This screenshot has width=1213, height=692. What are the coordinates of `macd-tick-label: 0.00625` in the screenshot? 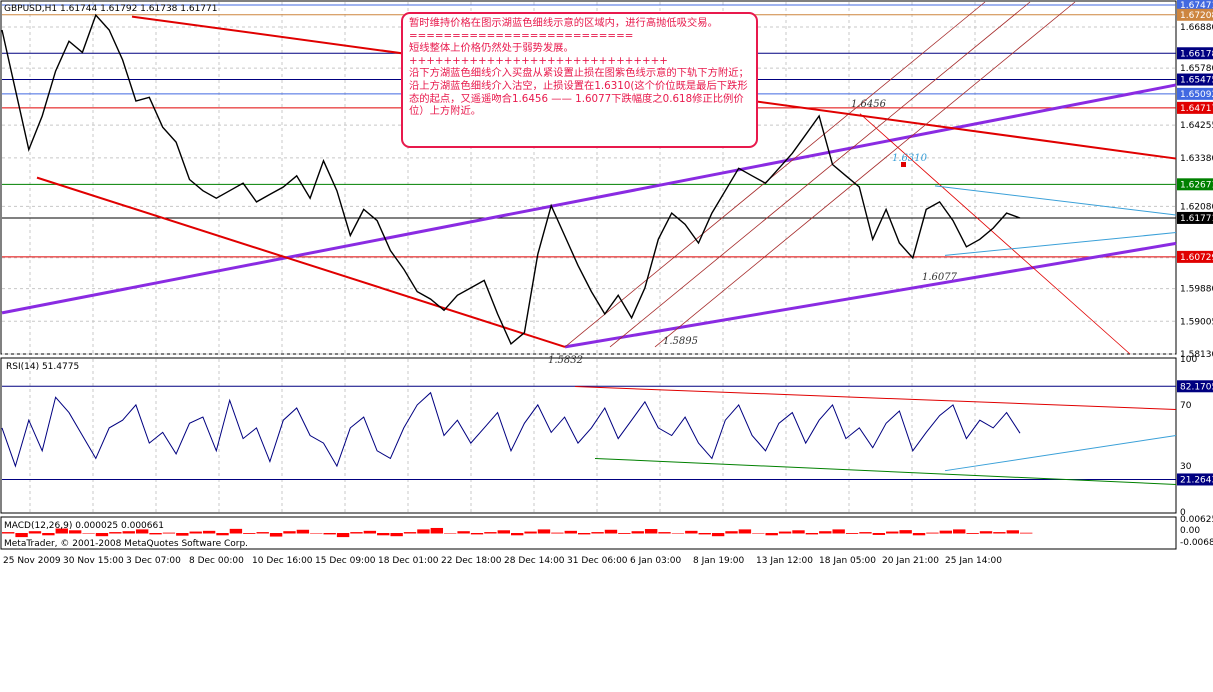 It's located at (1196, 520).